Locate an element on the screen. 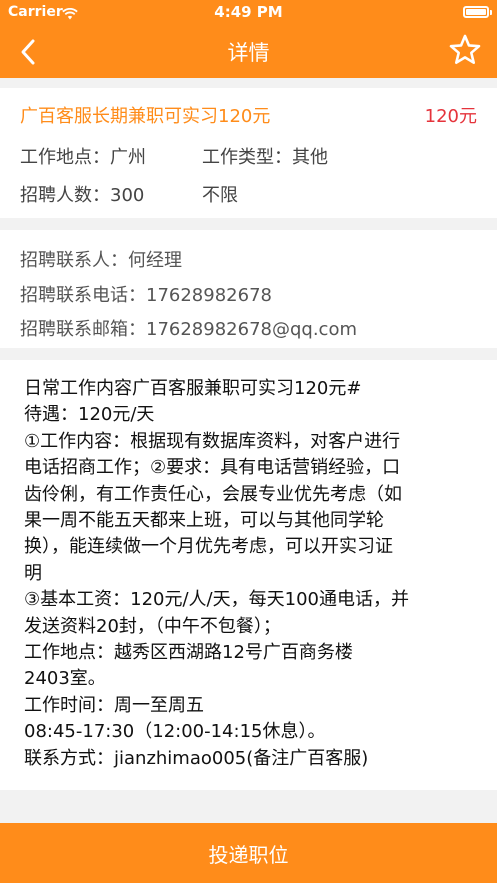 The width and height of the screenshot is (497, 883). description-line: 工作地点：越秀区西湖路12号广百商务楼 is located at coordinates (188, 653).